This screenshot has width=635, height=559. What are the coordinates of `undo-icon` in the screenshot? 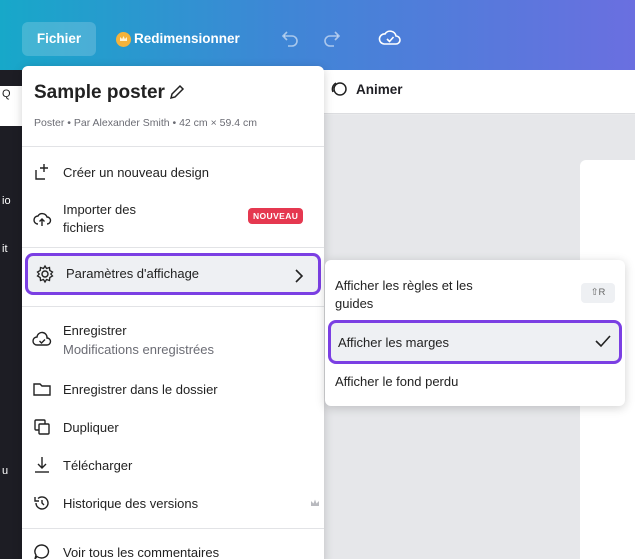 It's located at (289, 39).